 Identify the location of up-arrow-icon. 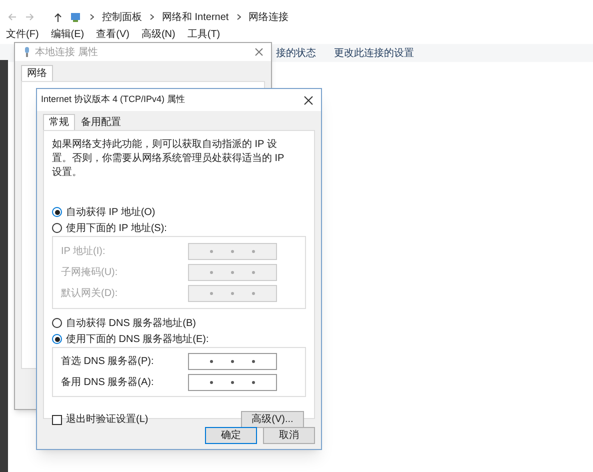
(58, 17).